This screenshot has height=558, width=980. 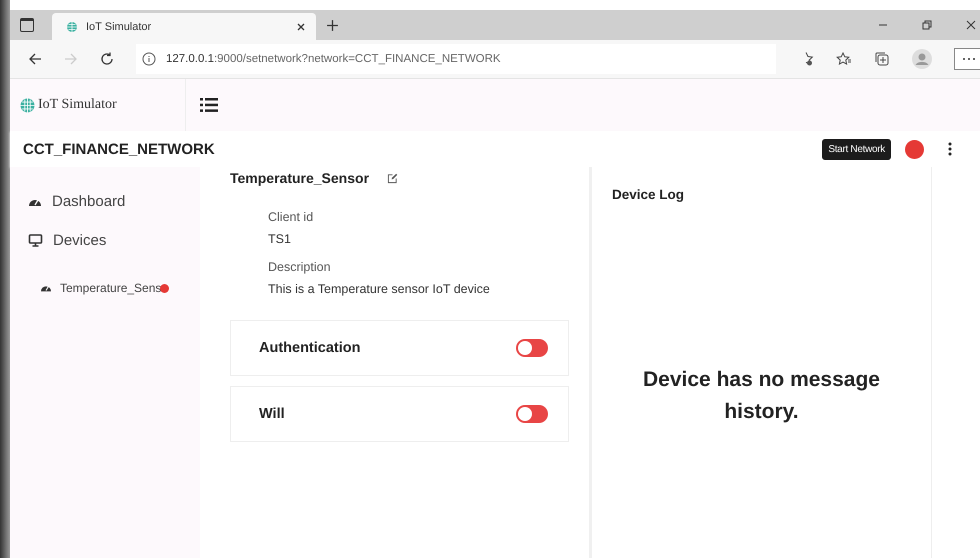 What do you see at coordinates (280, 239) in the screenshot?
I see `field-value: TS1` at bounding box center [280, 239].